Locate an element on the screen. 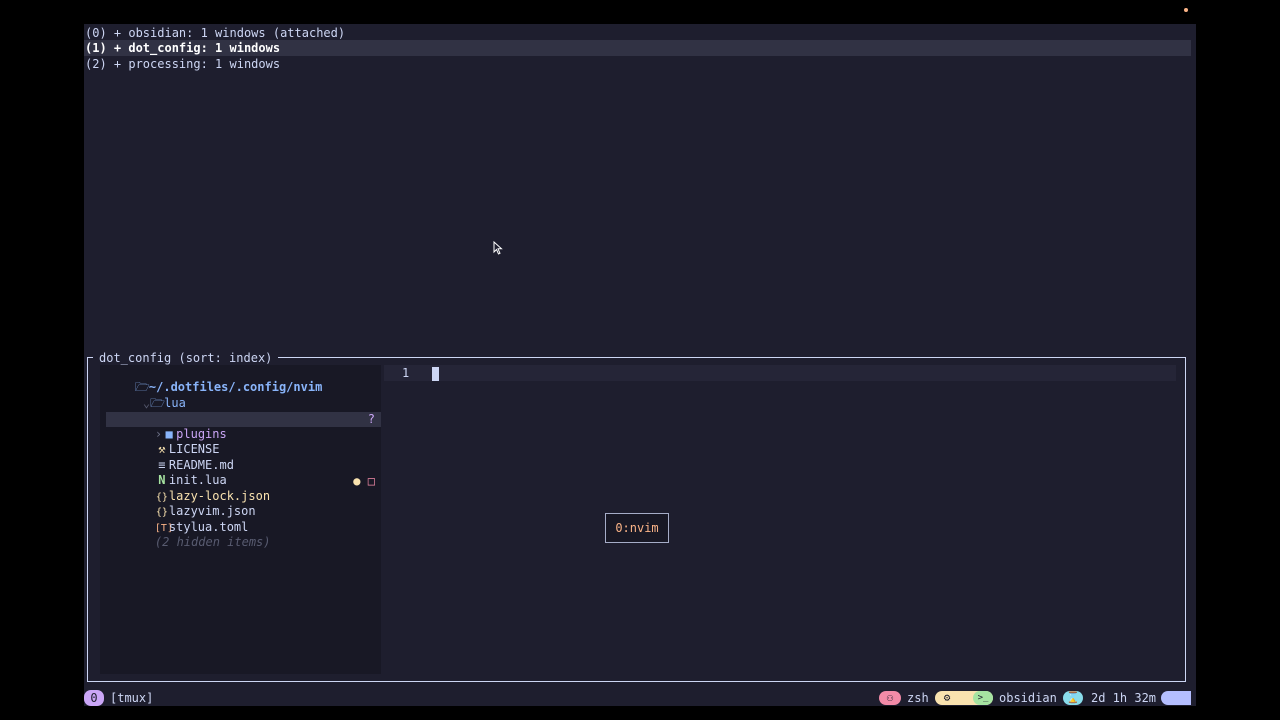 This screenshot has width=1280, height=720. tree-hidden-items: (2 hidden items) is located at coordinates (253, 534).